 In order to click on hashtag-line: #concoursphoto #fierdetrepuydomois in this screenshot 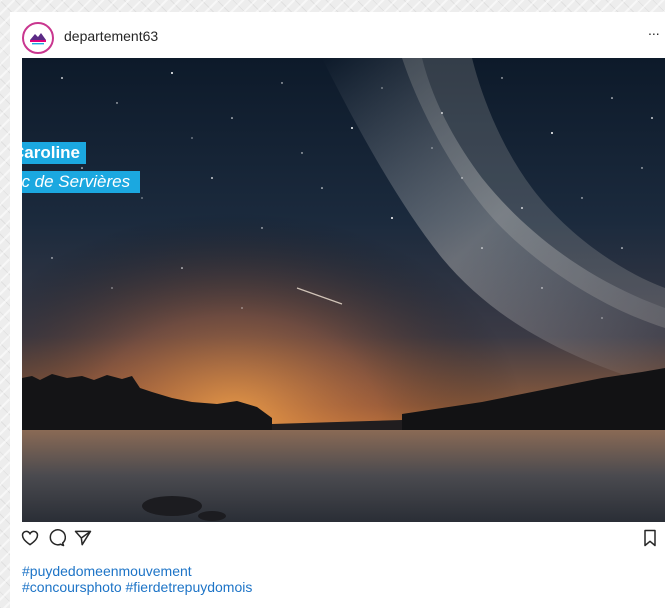, I will do `click(137, 587)`.